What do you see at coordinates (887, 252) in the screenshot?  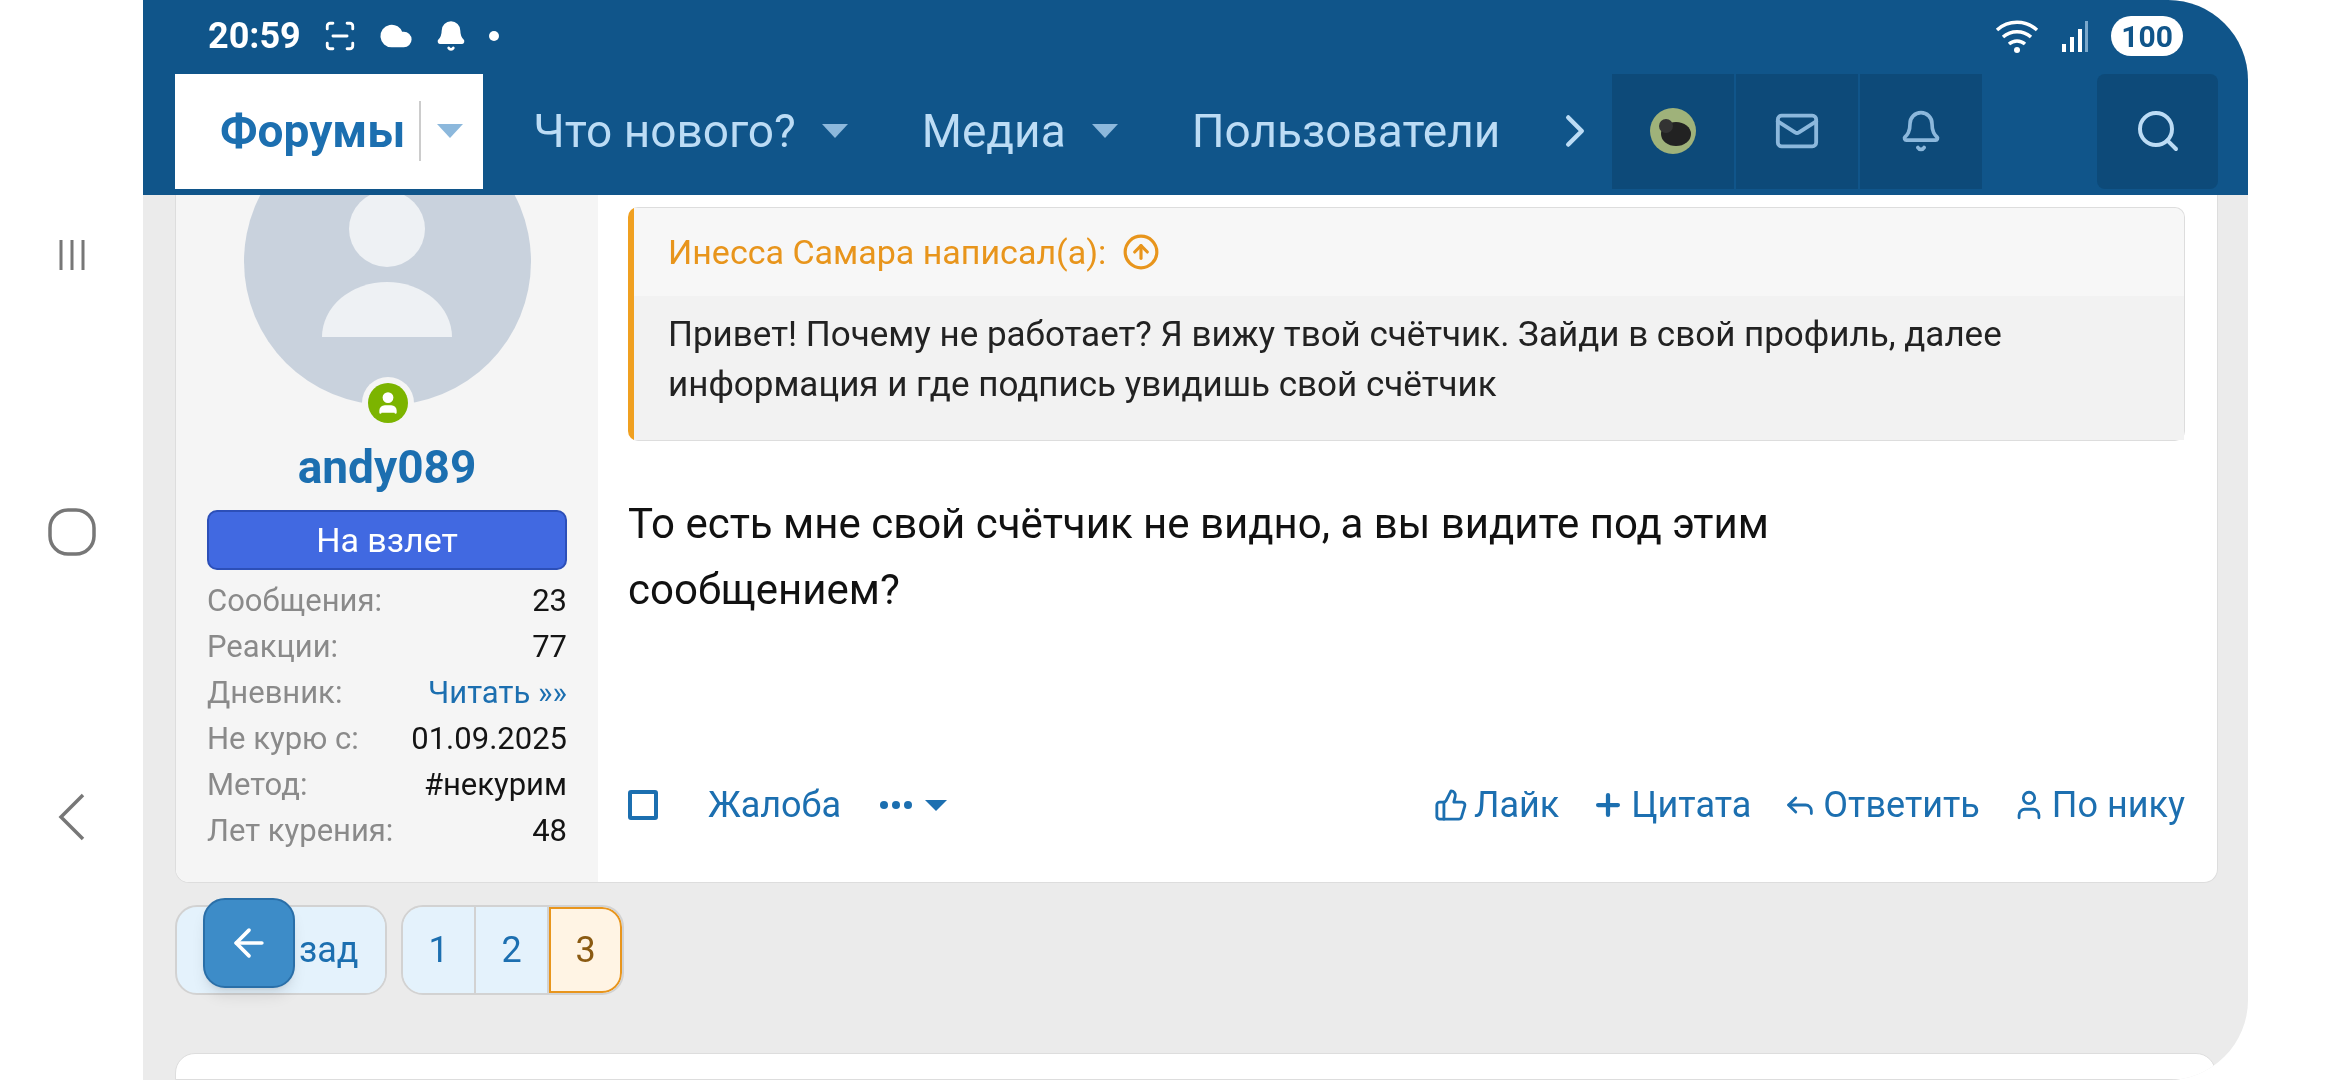 I see `quote-author: Инесса Самара написал(а):` at bounding box center [887, 252].